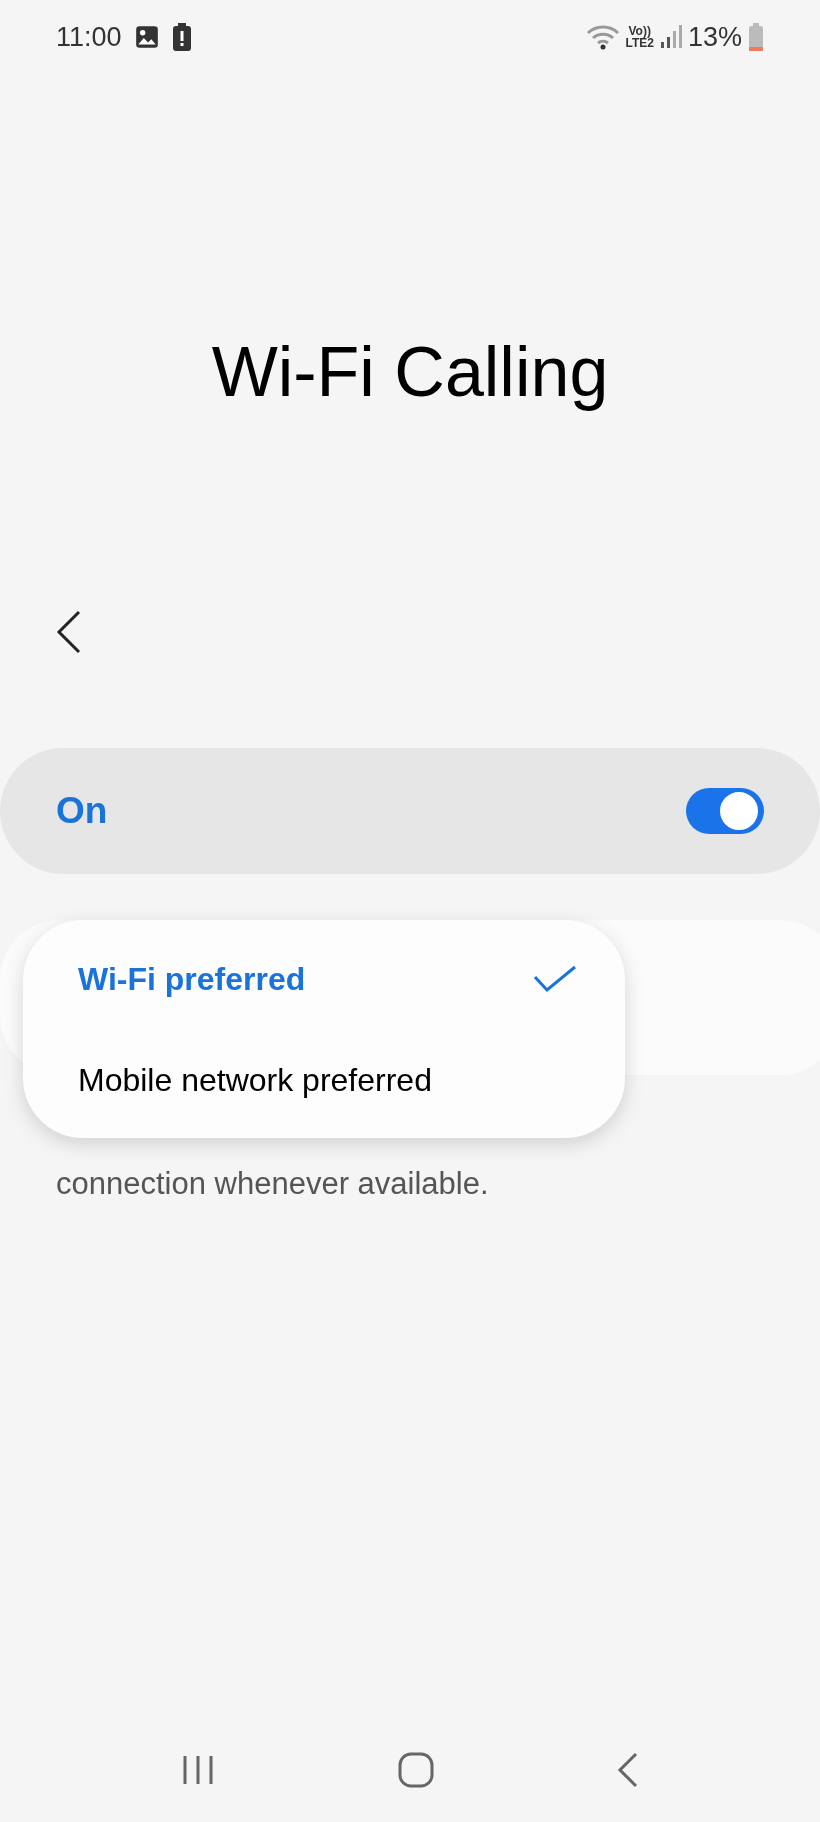  I want to click on battery-icon, so click(756, 37).